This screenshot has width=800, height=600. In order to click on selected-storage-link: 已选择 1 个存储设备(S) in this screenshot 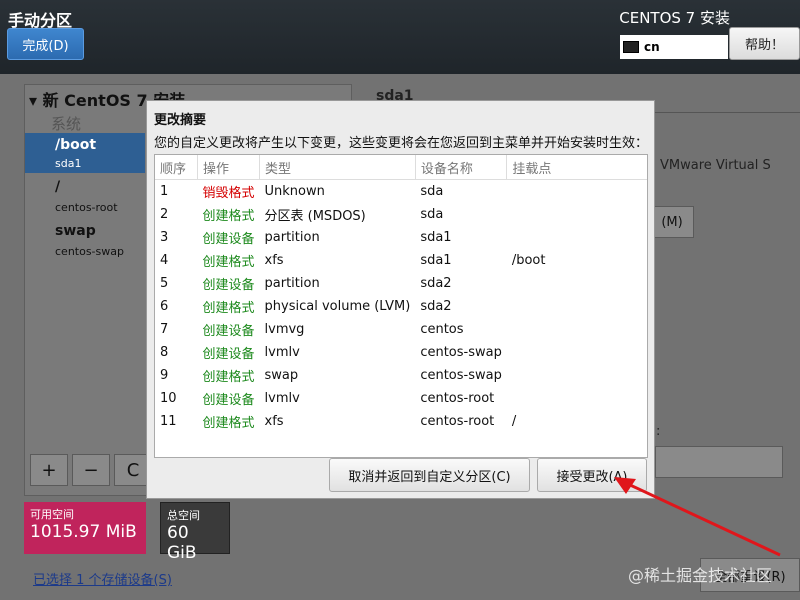, I will do `click(102, 578)`.